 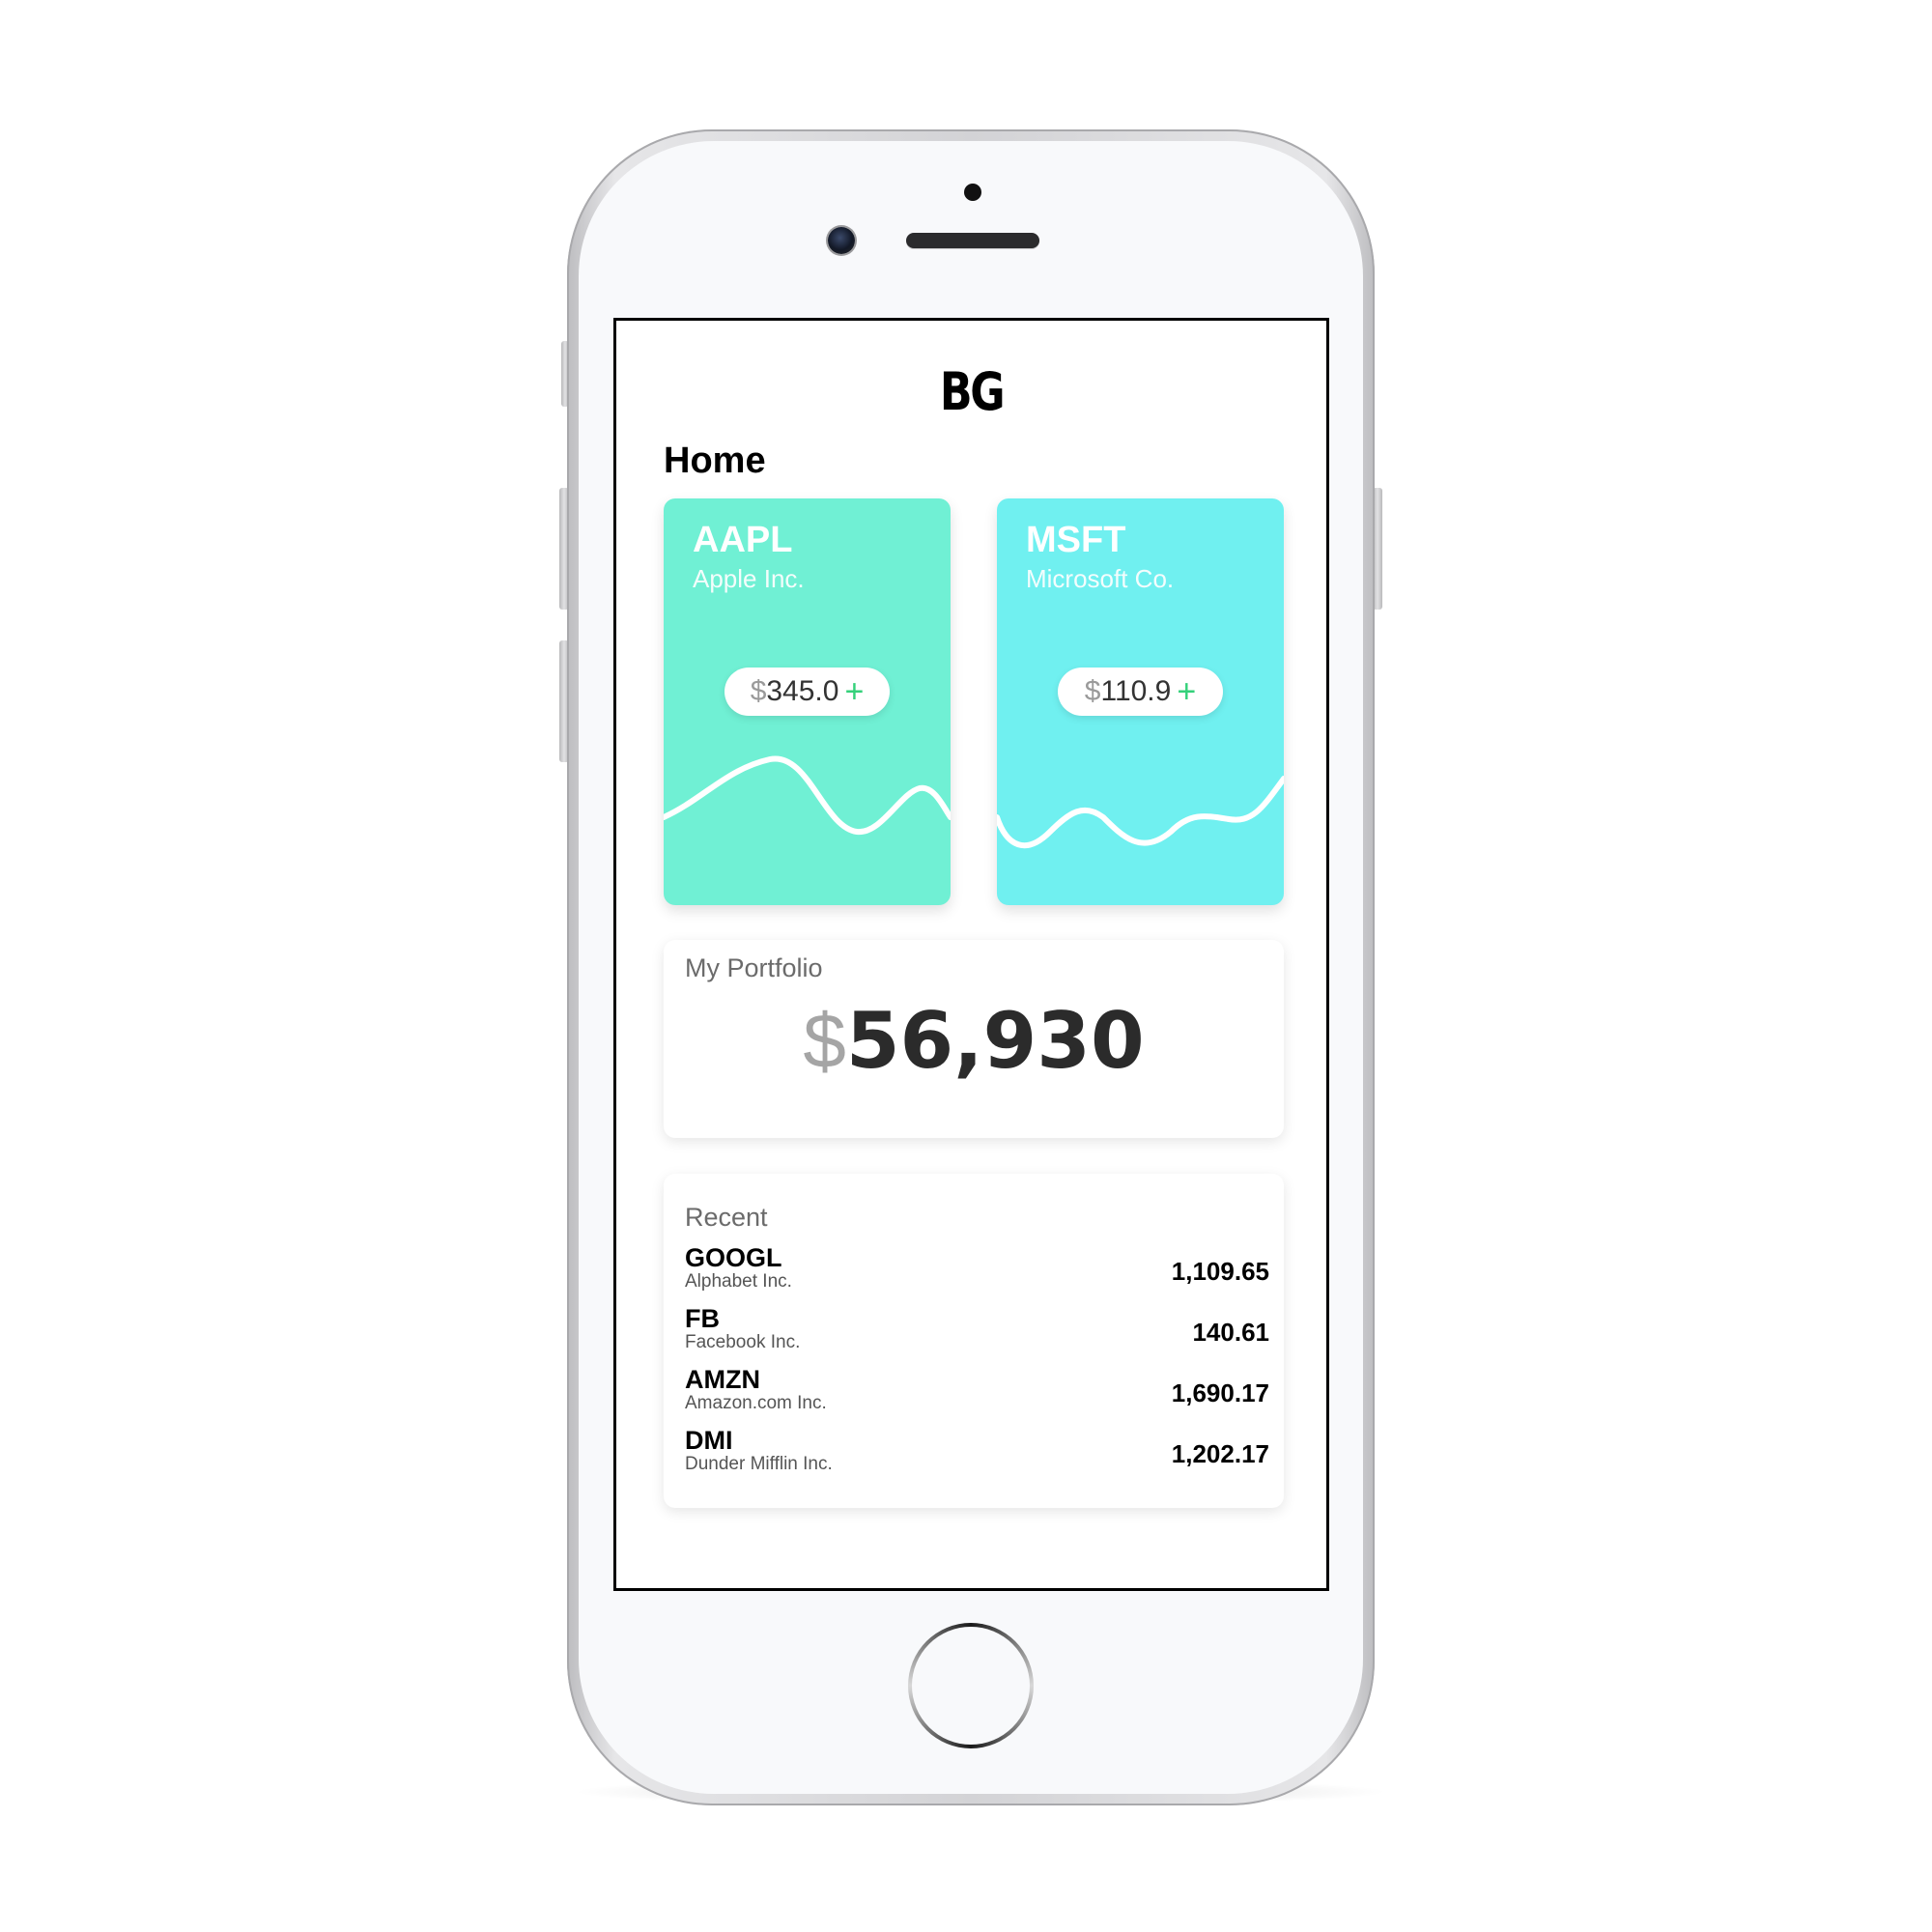 What do you see at coordinates (977, 1273) in the screenshot?
I see `list-item: GOOGL Alphabet Inc. 1,109.65` at bounding box center [977, 1273].